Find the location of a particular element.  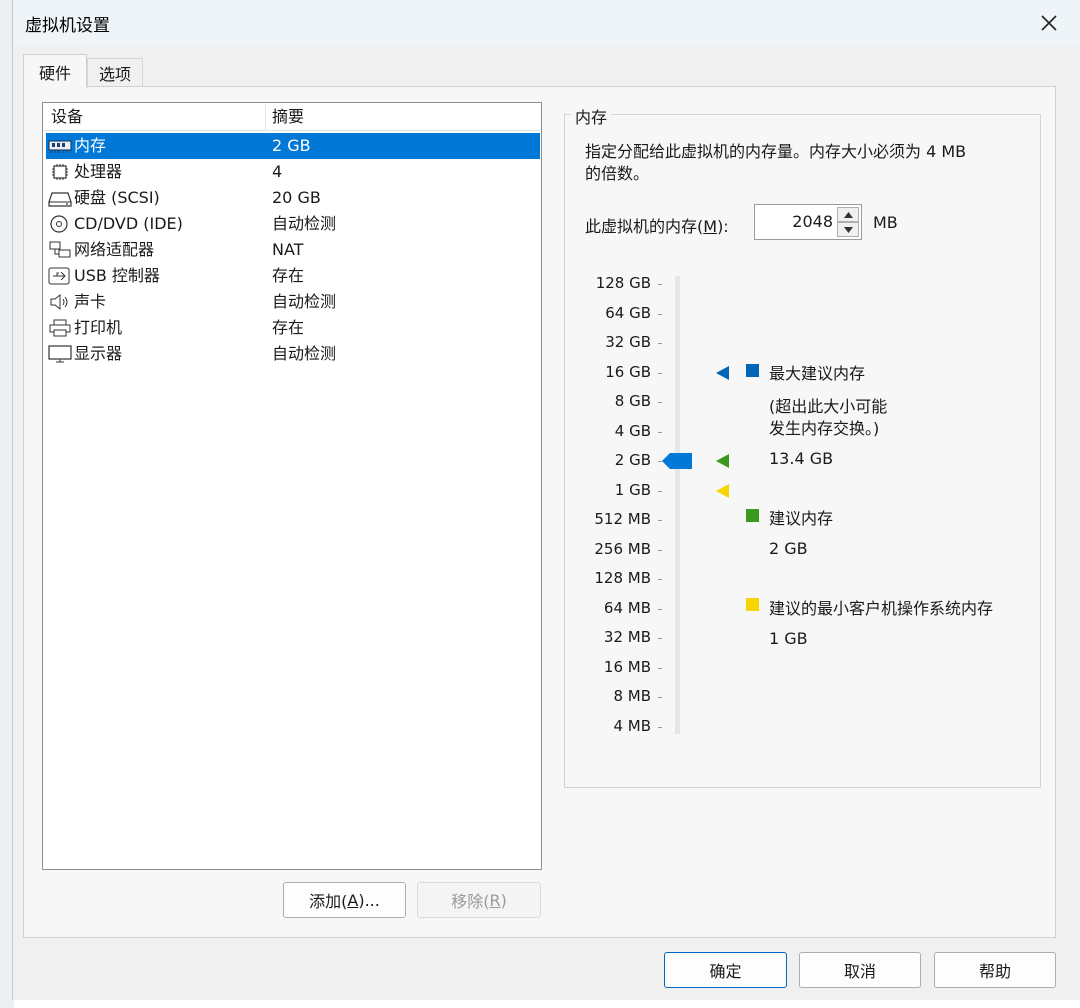

memory-scale-label: 128 MB is located at coordinates (622, 578).